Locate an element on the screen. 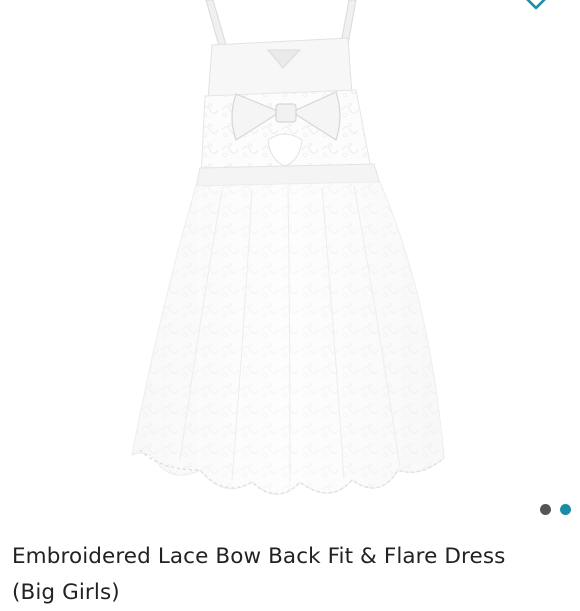 This screenshot has width=580, height=611. bow-knot is located at coordinates (286, 113).